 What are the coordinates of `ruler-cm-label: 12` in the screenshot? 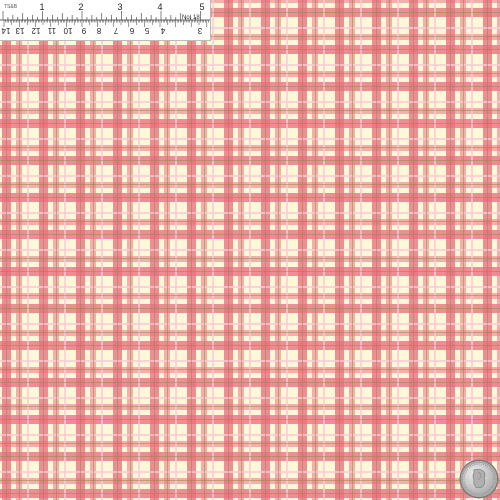 It's located at (36, 30).